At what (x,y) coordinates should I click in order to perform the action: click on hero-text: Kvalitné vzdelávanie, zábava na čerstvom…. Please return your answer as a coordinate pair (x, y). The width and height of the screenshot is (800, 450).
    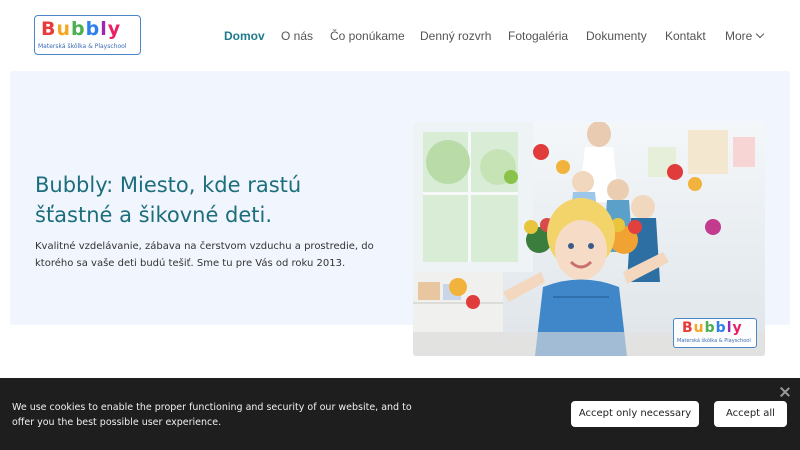
    Looking at the image, I should click on (204, 255).